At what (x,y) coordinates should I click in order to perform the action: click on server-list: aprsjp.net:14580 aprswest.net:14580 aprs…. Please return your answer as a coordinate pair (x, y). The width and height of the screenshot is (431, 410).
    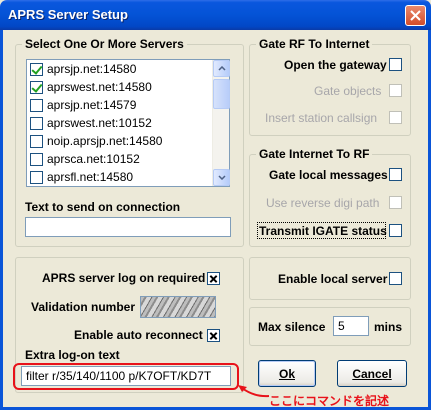
    Looking at the image, I should click on (128, 123).